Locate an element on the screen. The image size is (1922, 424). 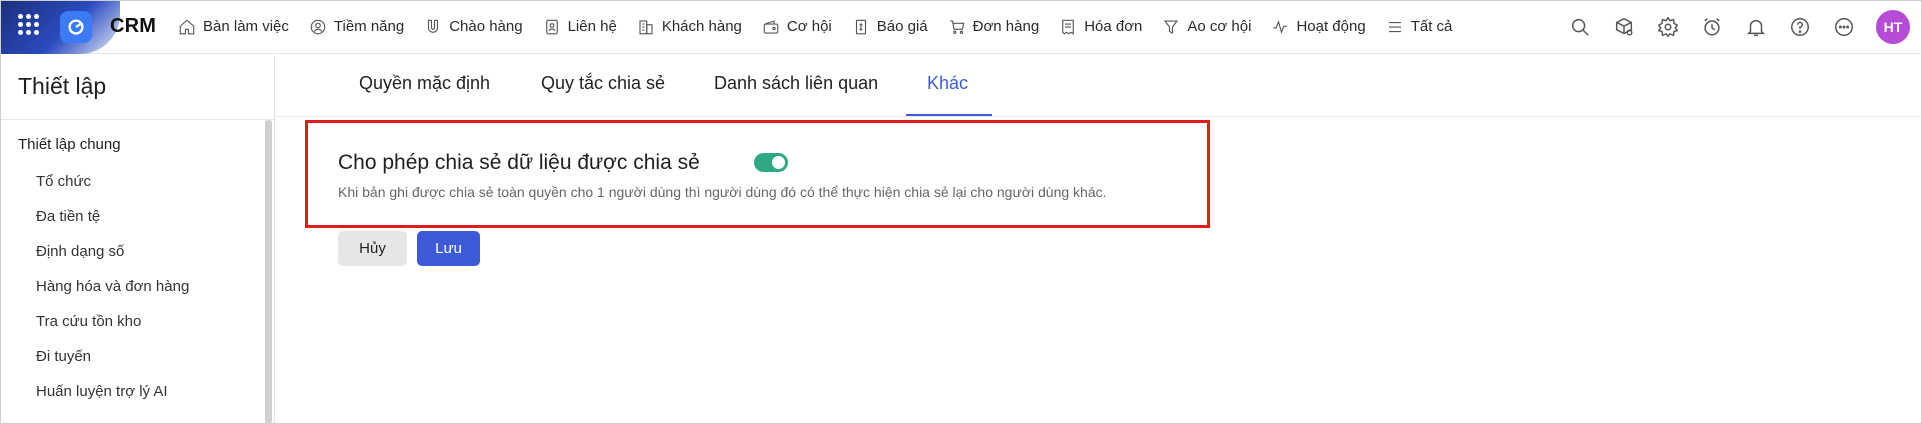
tab-danh-sach-lien-quan: Danh sách liên quan is located at coordinates (796, 83).